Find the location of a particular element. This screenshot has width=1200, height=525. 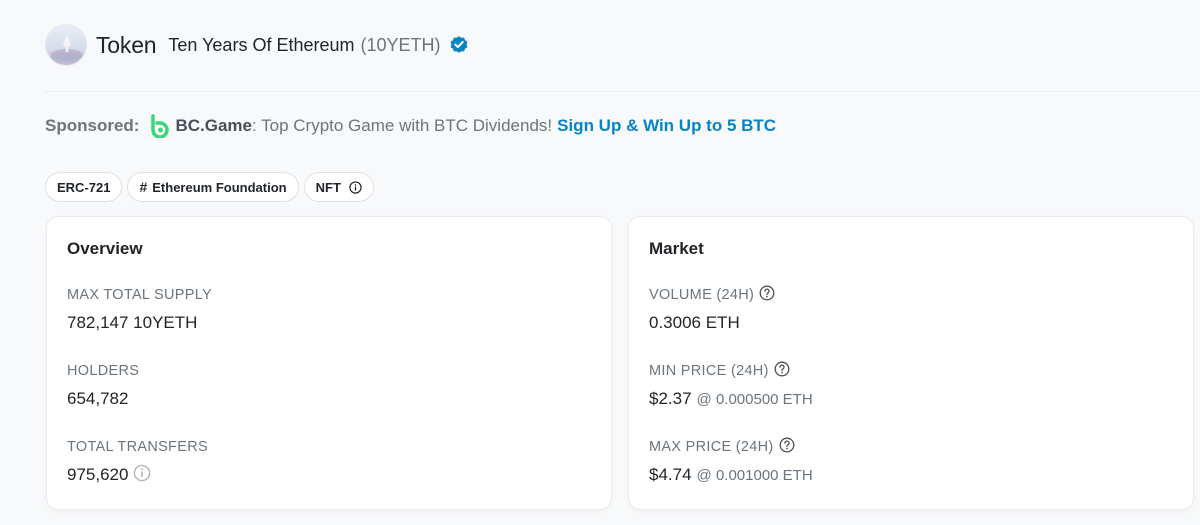

max-total-supply-label: MAX TOTAL SUPPLY is located at coordinates (140, 295).